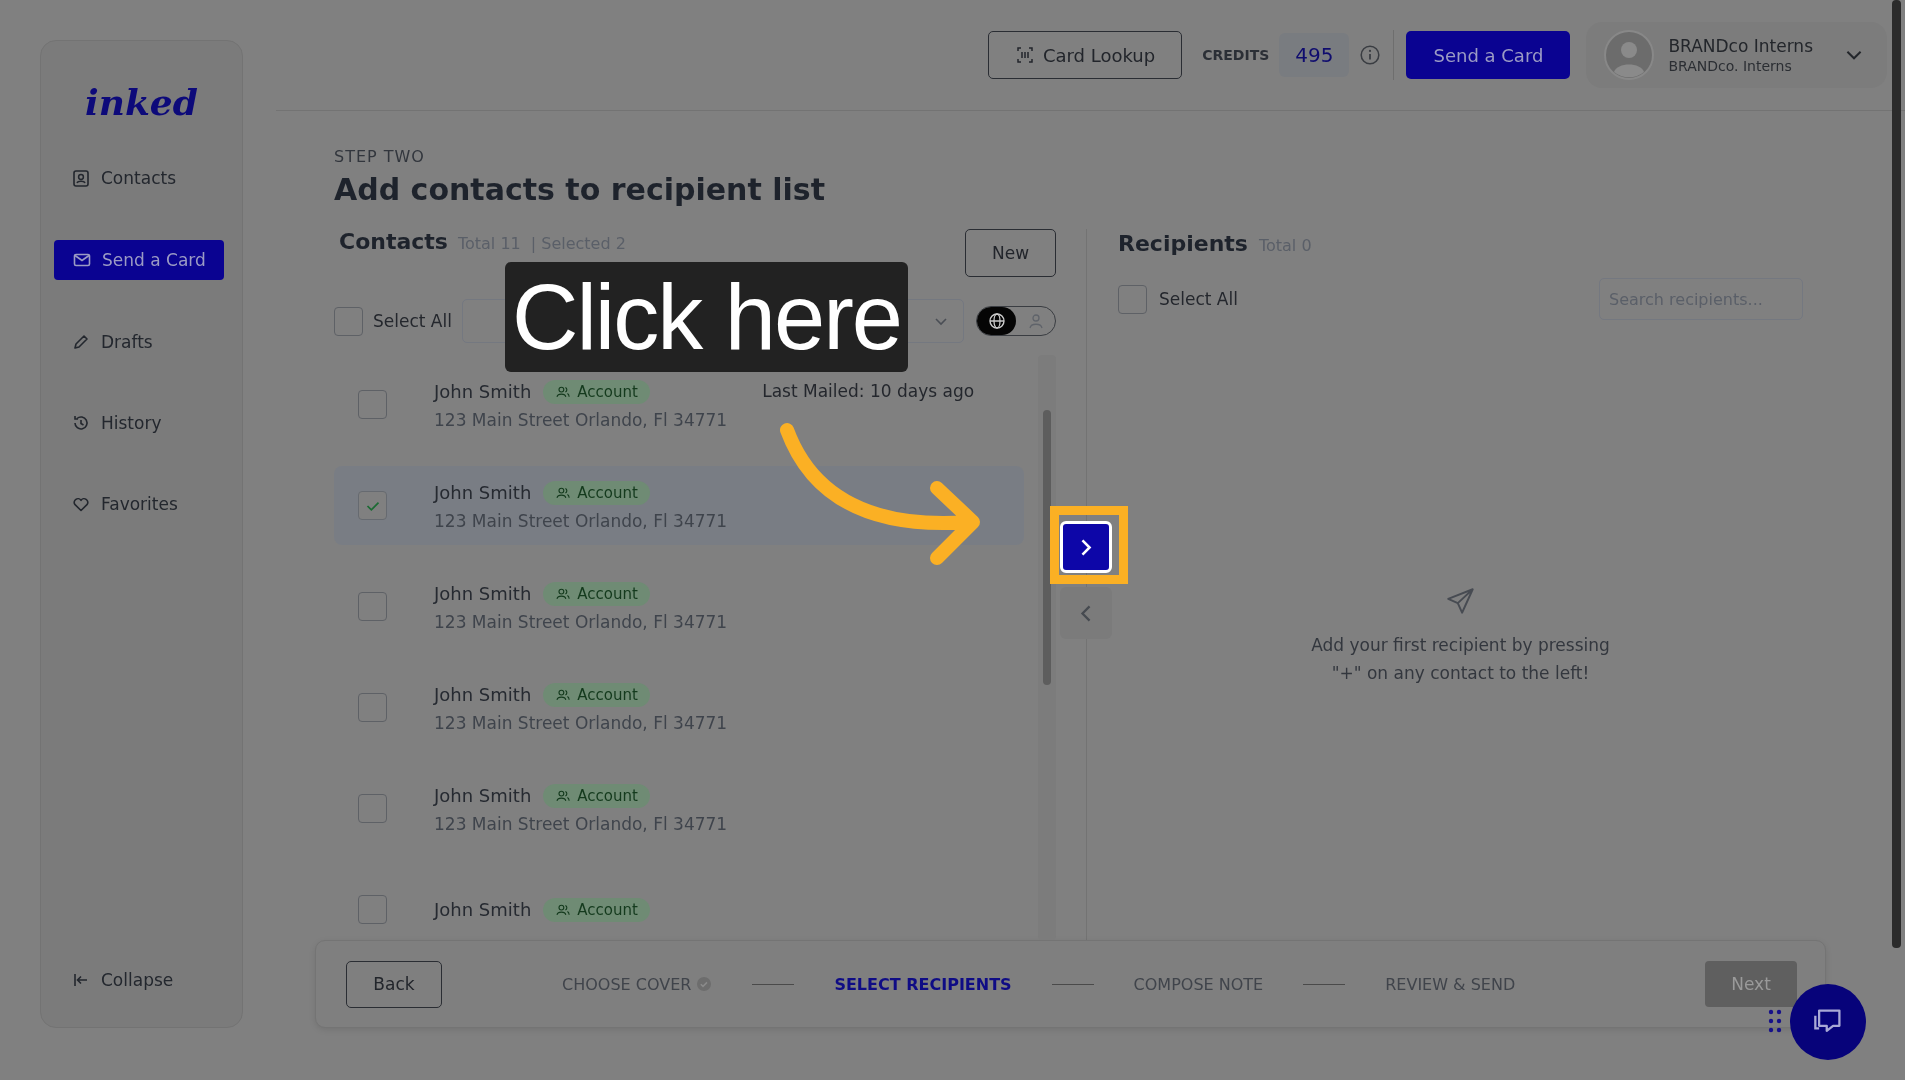 The width and height of the screenshot is (1905, 1080). What do you see at coordinates (868, 391) in the screenshot?
I see `last-mailed-text: Last Mailed: 10 days ago` at bounding box center [868, 391].